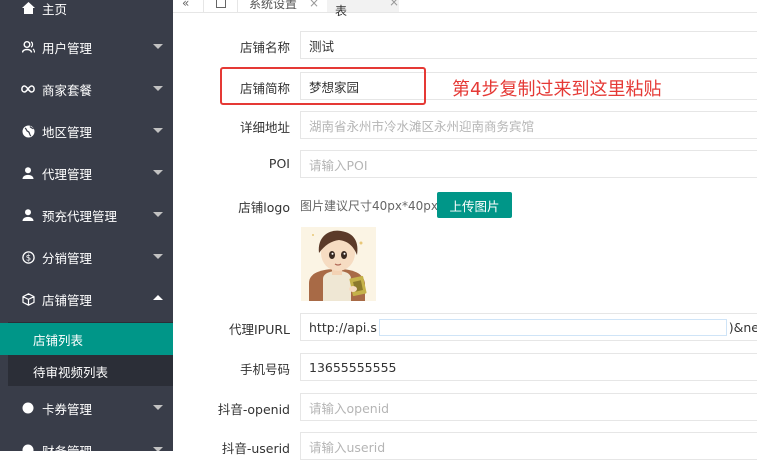 The height and width of the screenshot is (460, 757). I want to click on tab-store-list: 店铺列表 ×, so click(363, 9).